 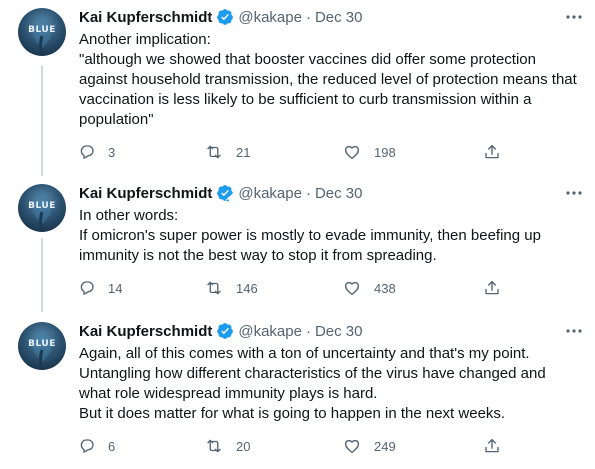 I want to click on retweet-button: 146, so click(x=231, y=288).